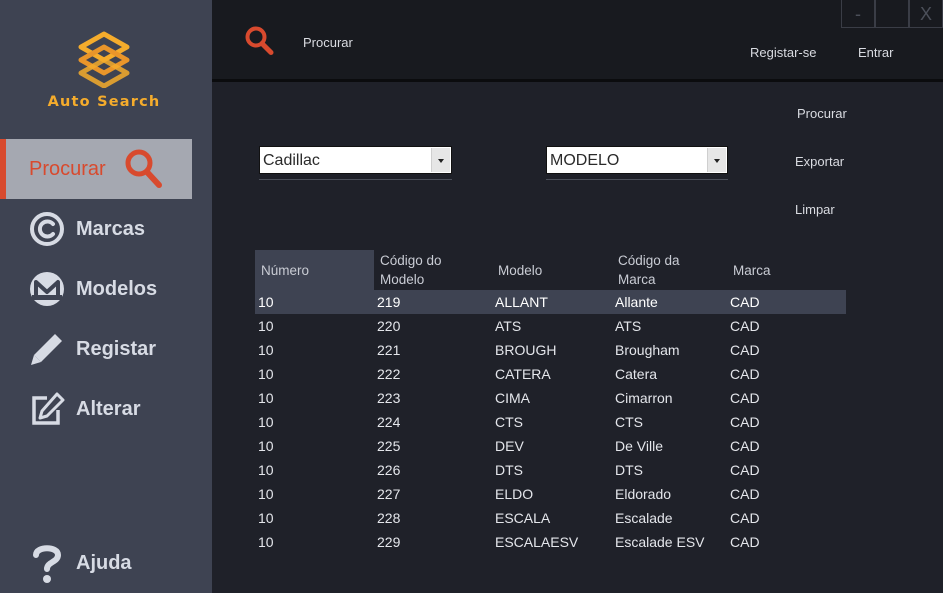 This screenshot has height=593, width=943. I want to click on close-button: X, so click(926, 14).